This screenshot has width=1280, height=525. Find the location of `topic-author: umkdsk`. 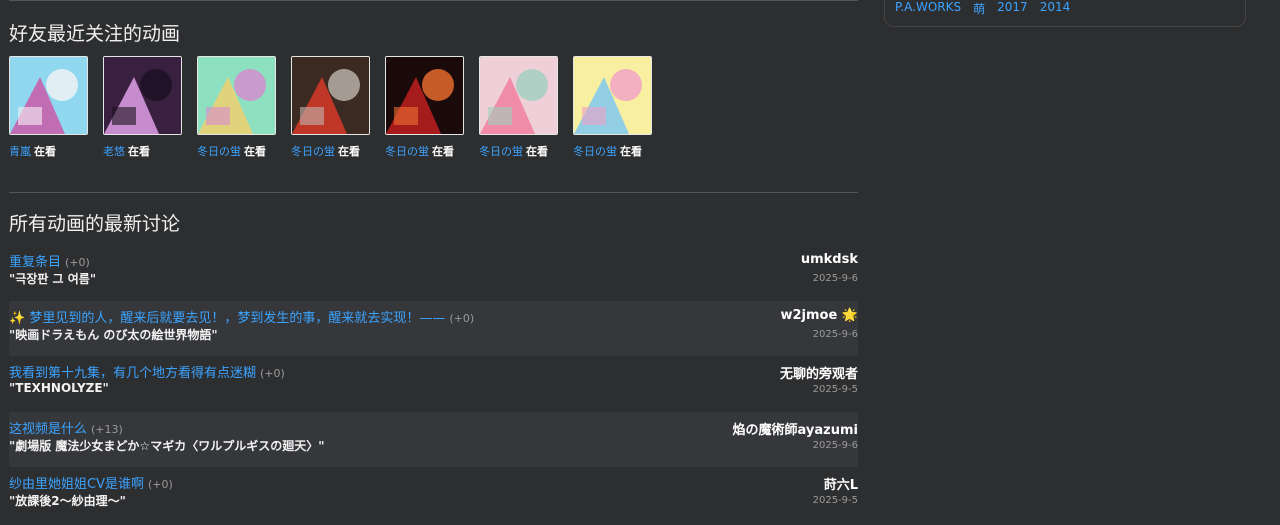

topic-author: umkdsk is located at coordinates (829, 259).